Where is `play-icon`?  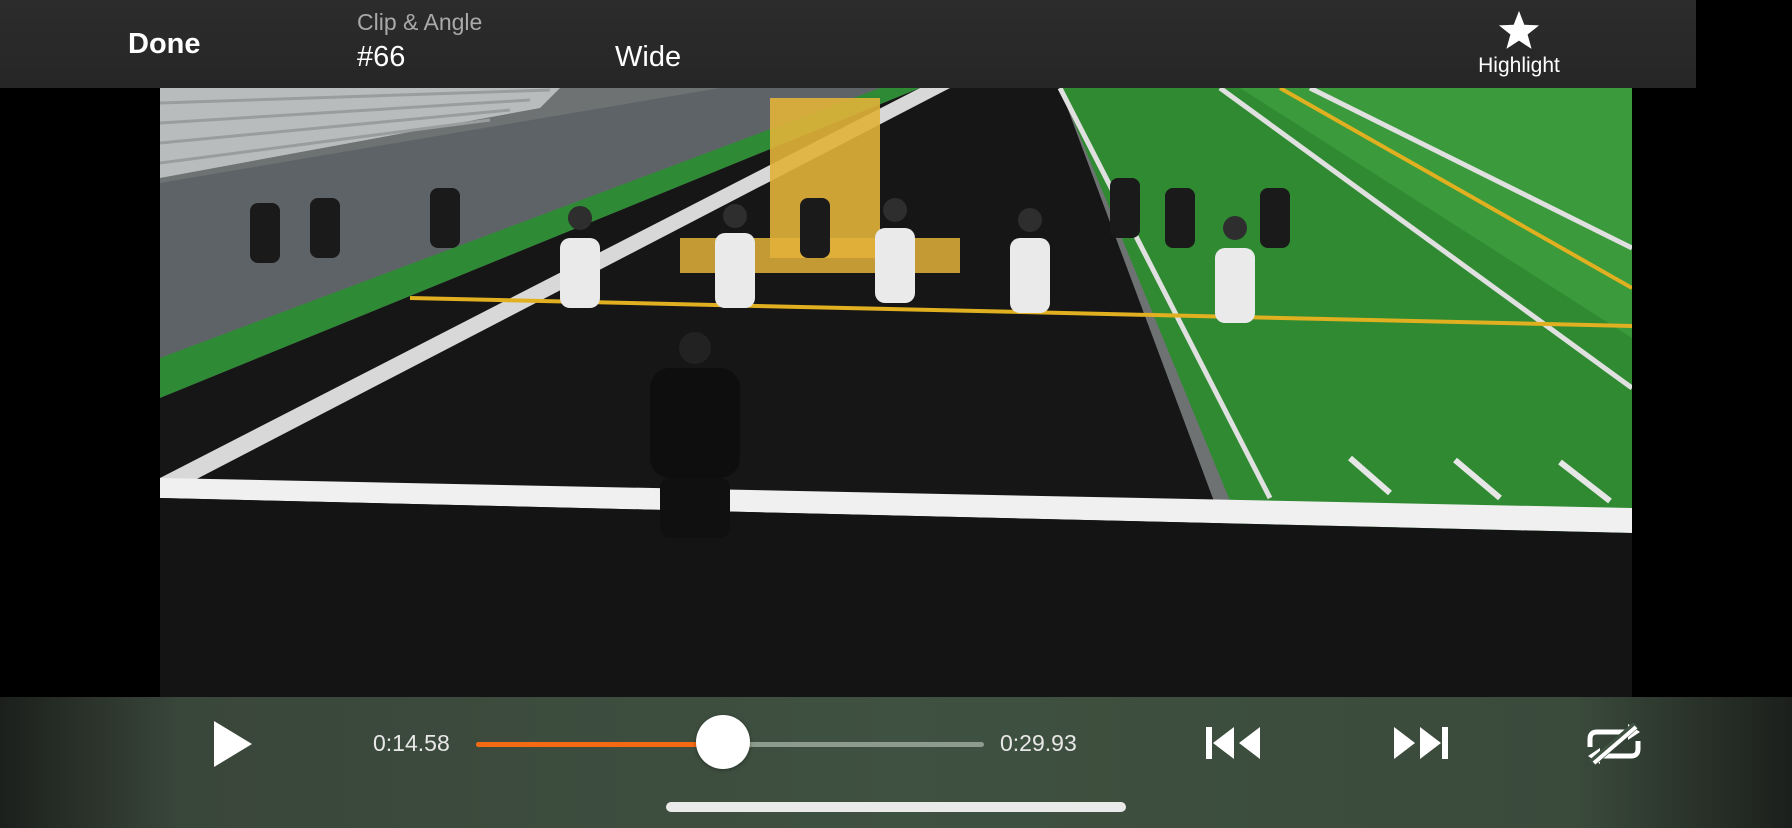
play-icon is located at coordinates (233, 744).